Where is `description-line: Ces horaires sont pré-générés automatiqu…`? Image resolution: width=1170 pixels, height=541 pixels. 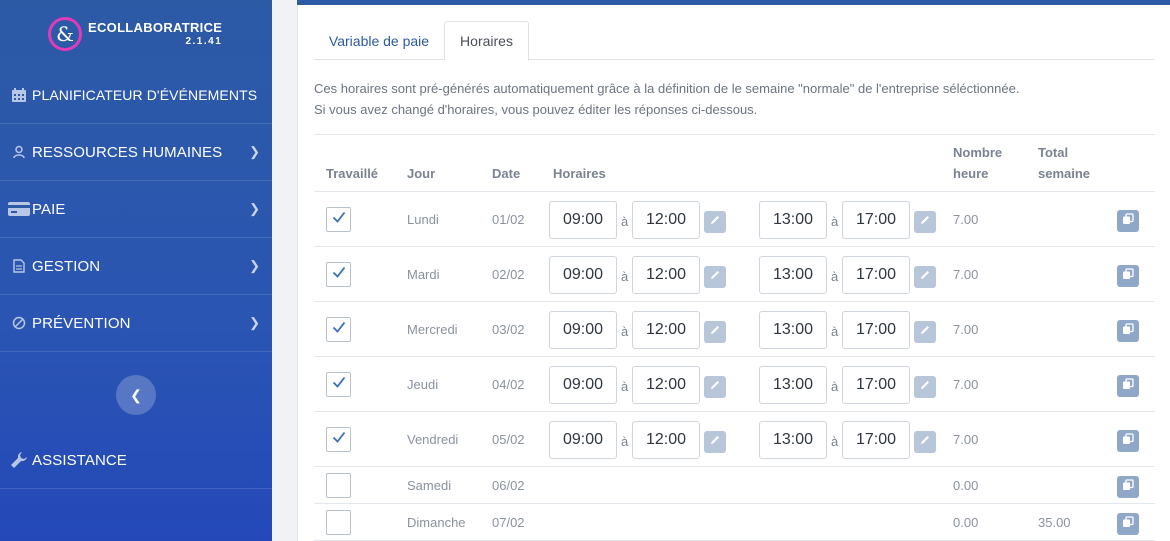
description-line: Ces horaires sont pré-générés automatiqu… is located at coordinates (667, 88).